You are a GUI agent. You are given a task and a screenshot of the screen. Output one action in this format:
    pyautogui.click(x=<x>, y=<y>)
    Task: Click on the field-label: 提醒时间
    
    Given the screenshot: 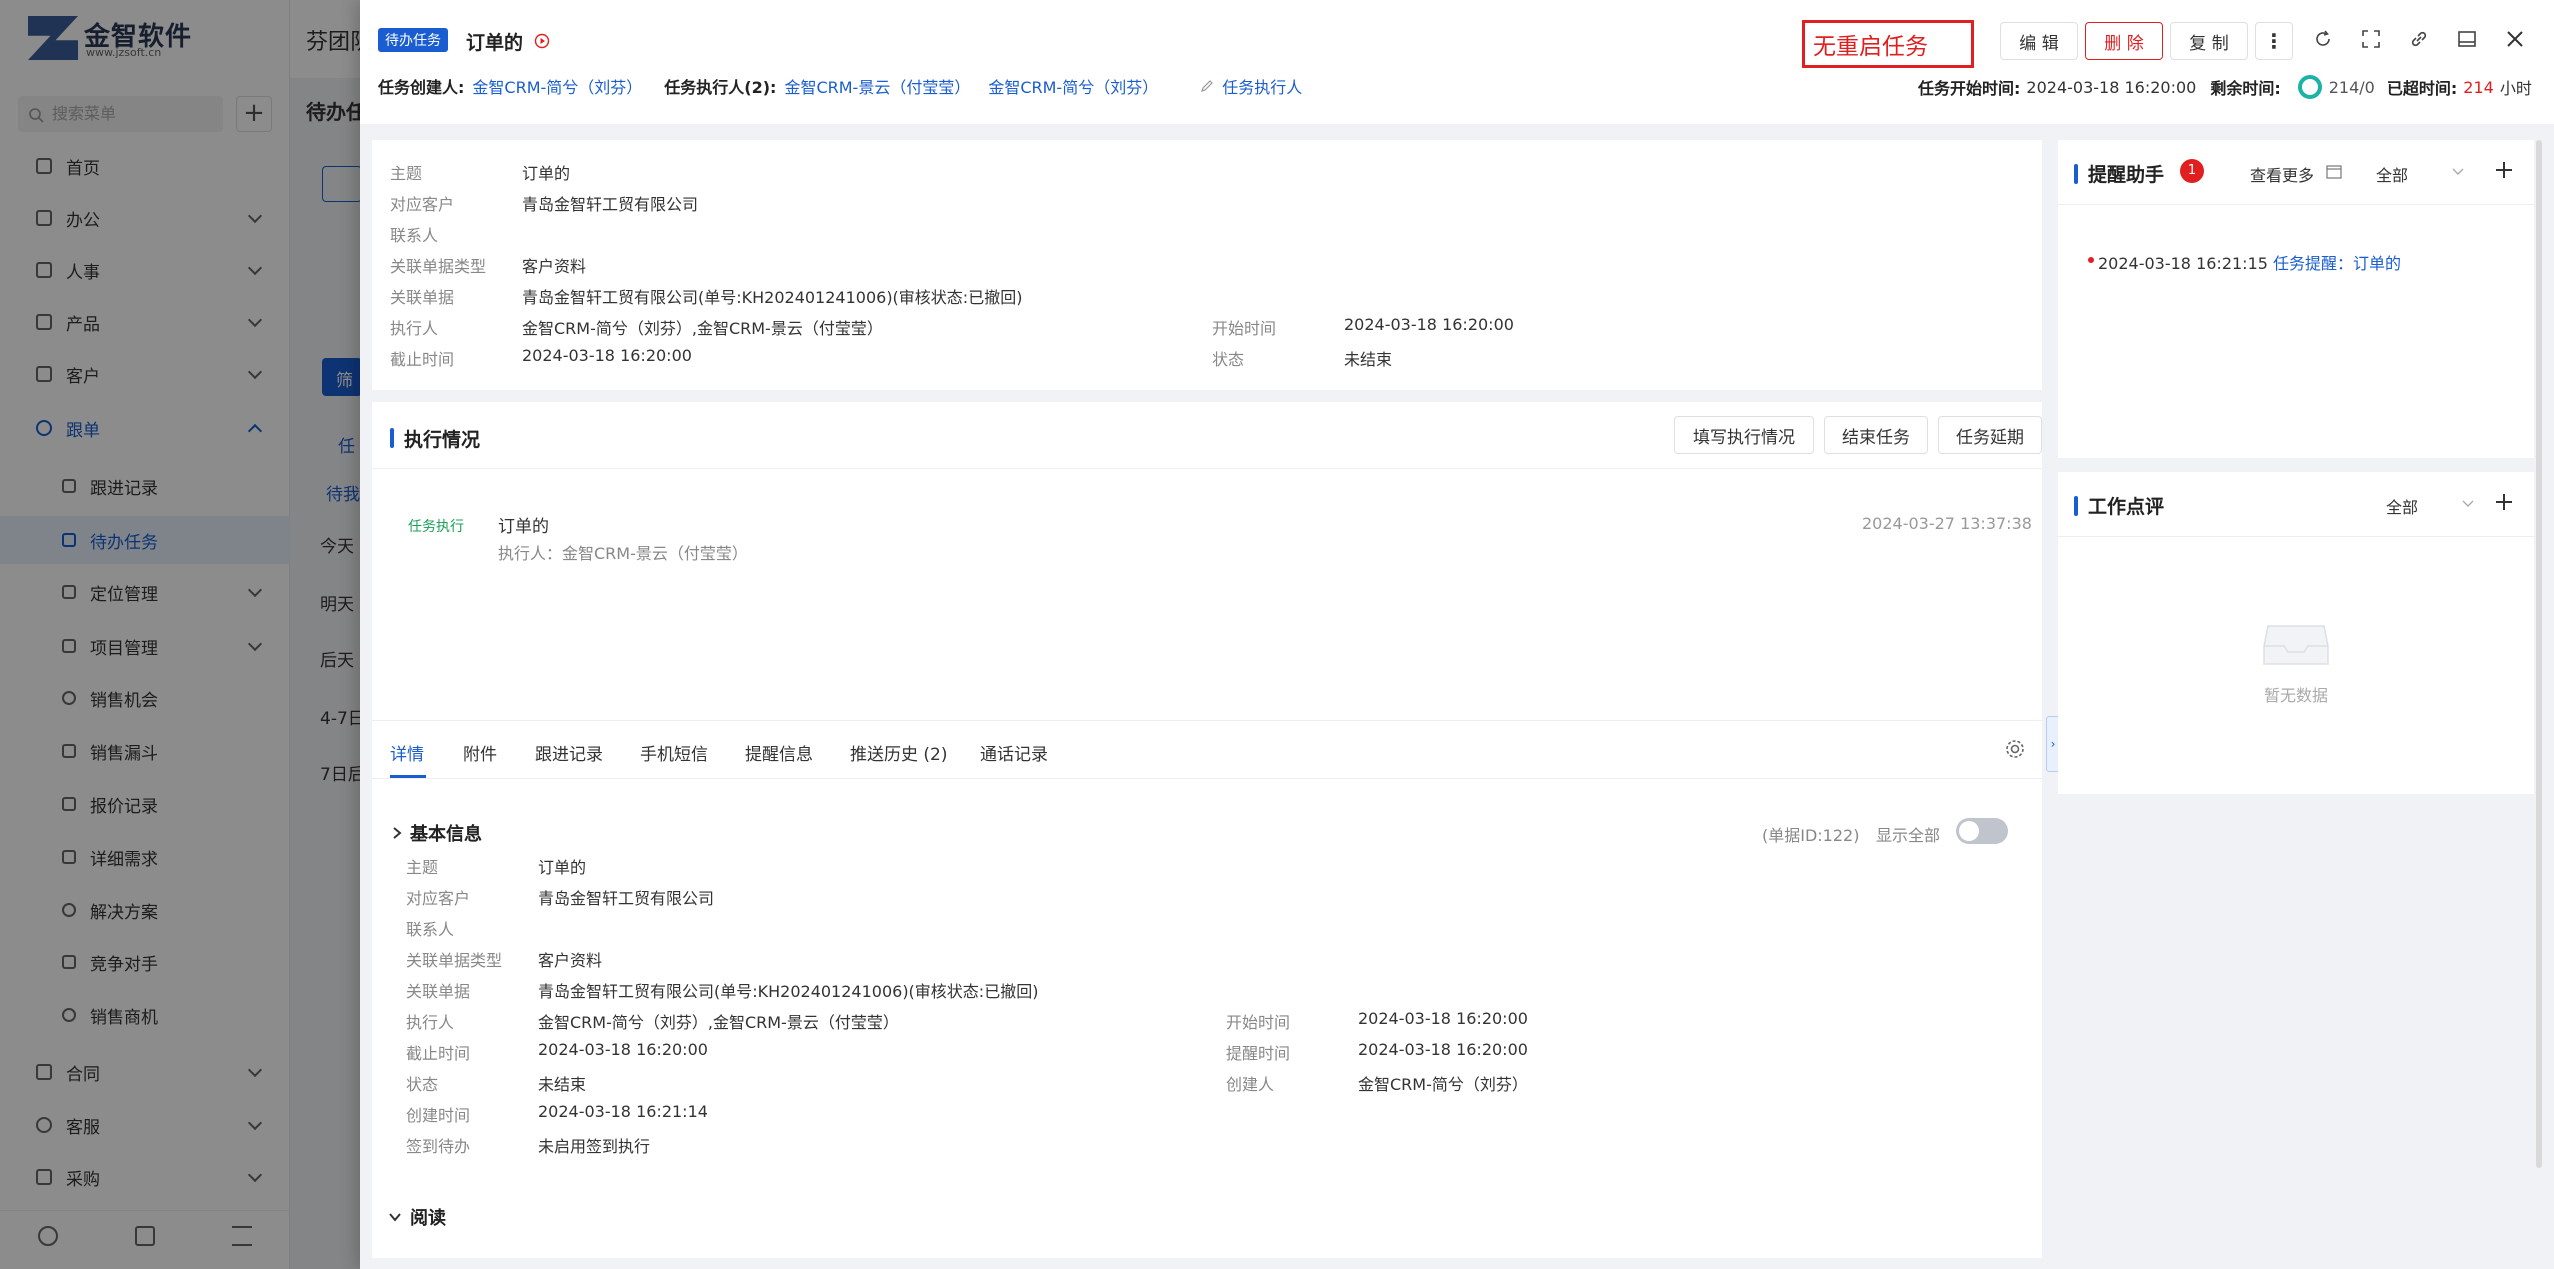 What is the action you would take?
    pyautogui.click(x=1258, y=1053)
    